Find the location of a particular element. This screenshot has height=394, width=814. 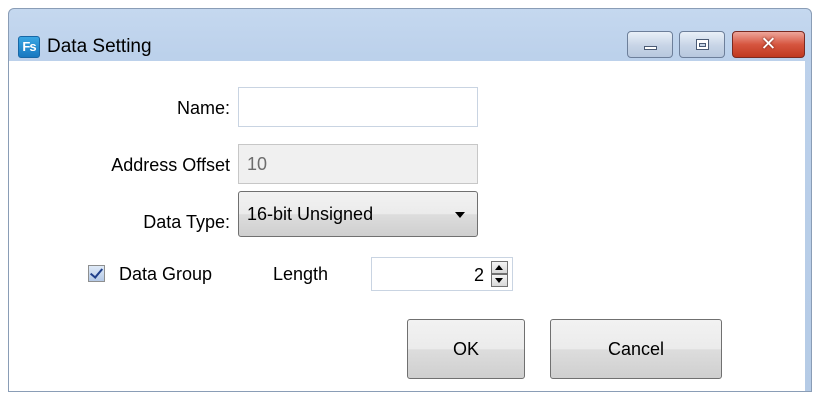

title-bar: Fs Data Setting ✕ is located at coordinates (410, 35).